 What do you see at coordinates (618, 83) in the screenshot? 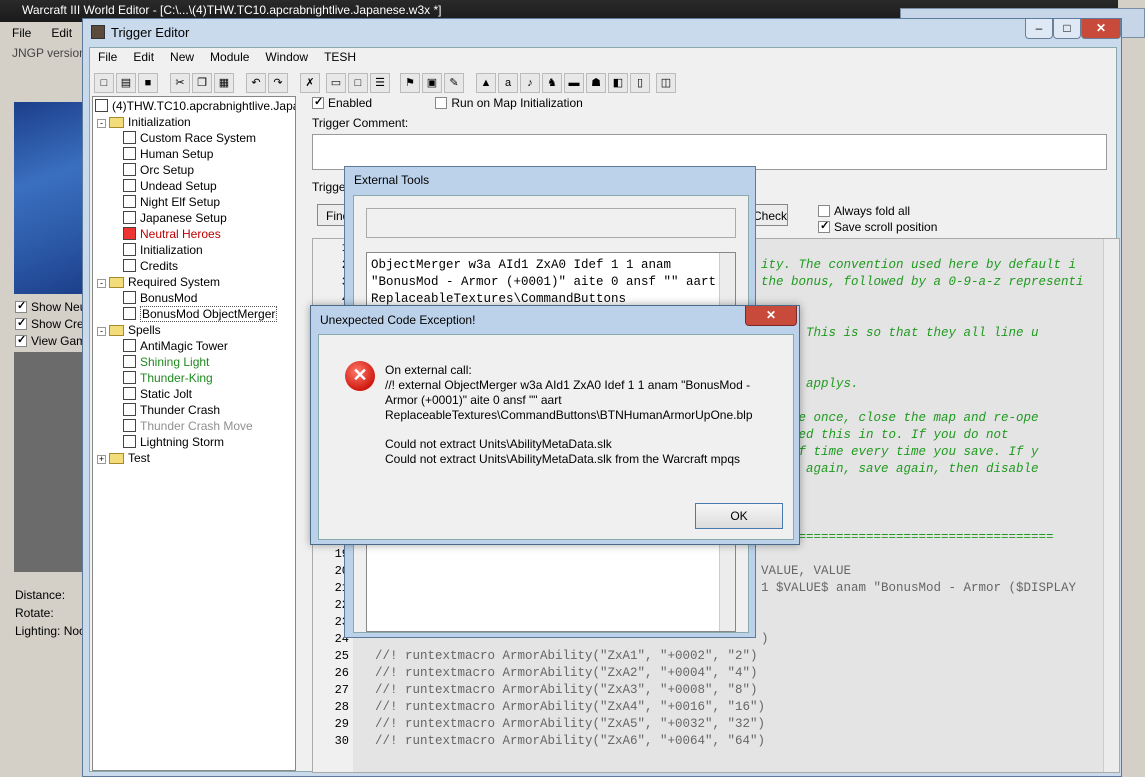
I see `import-manager-icon: ◧` at bounding box center [618, 83].